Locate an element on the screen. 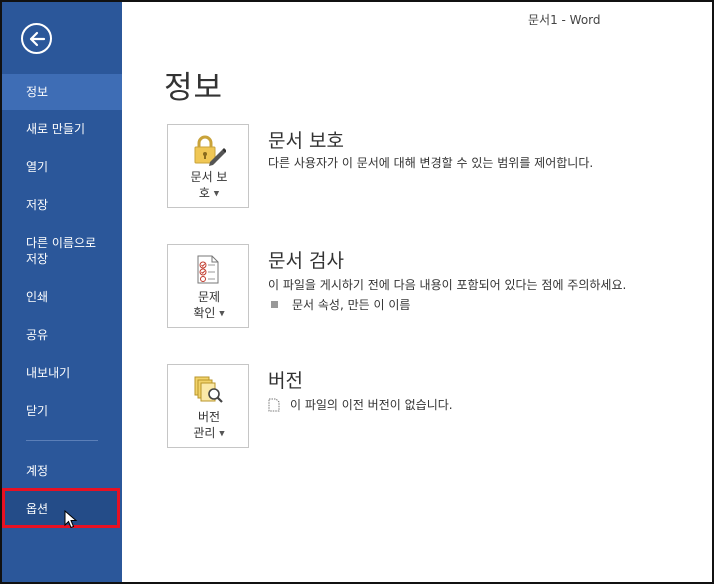 The height and width of the screenshot is (584, 714). window-title: 문서1 - Word is located at coordinates (564, 20).